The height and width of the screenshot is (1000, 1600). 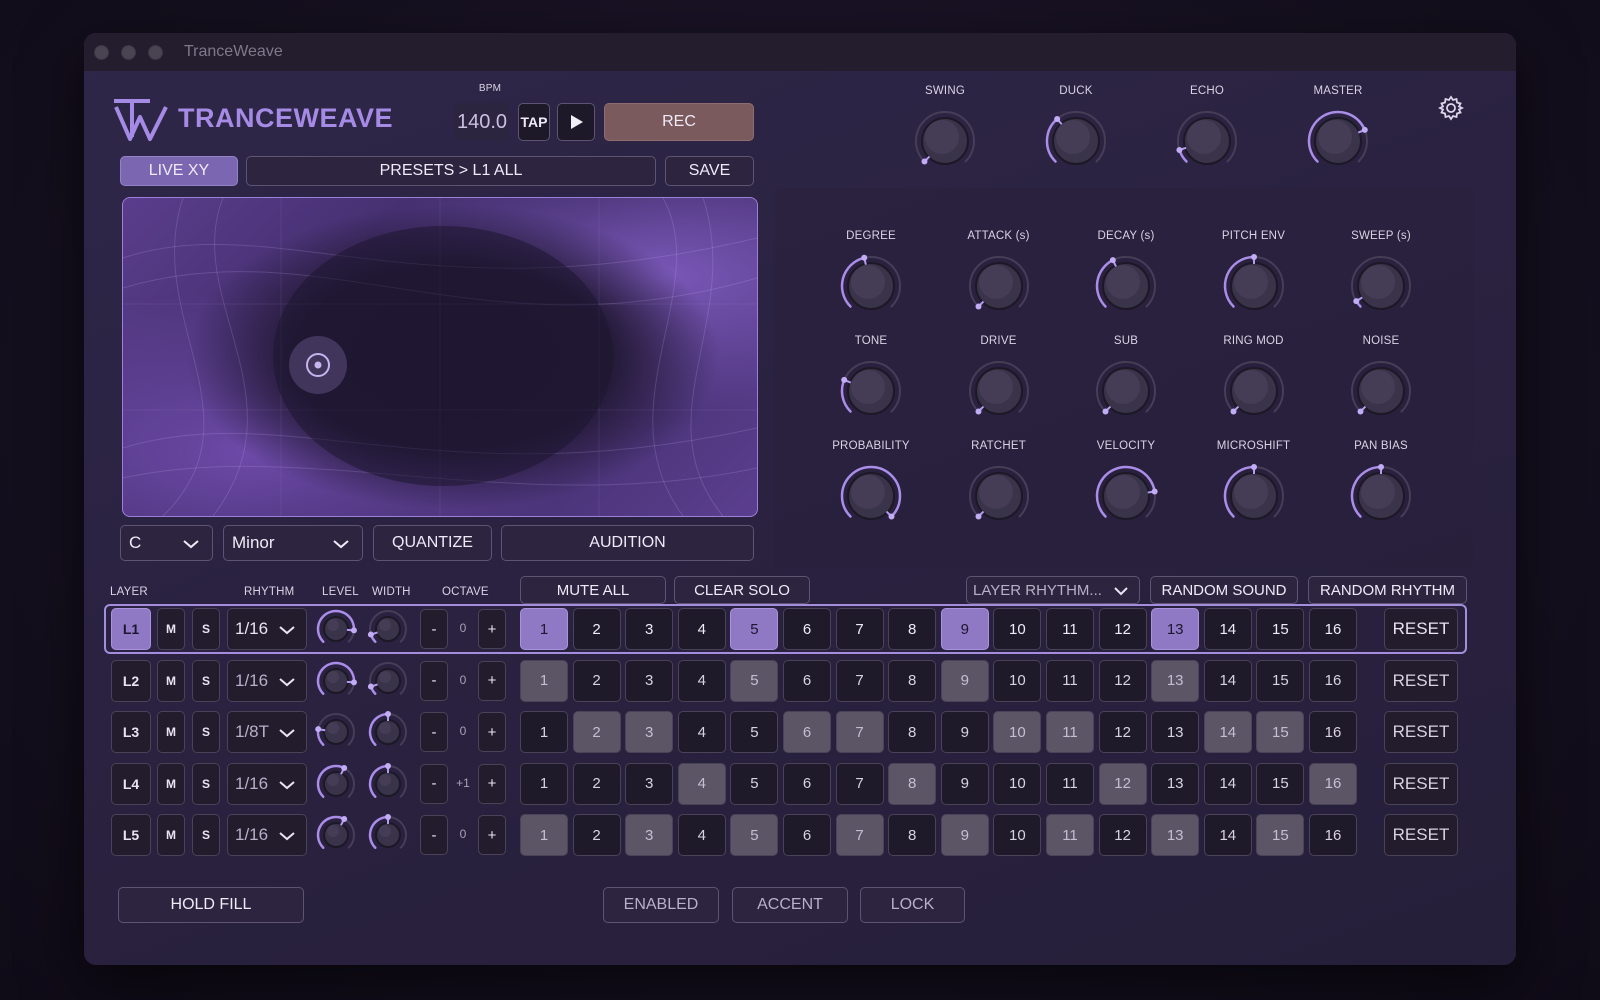 I want to click on step-button-l1-2: 2, so click(x=596, y=629).